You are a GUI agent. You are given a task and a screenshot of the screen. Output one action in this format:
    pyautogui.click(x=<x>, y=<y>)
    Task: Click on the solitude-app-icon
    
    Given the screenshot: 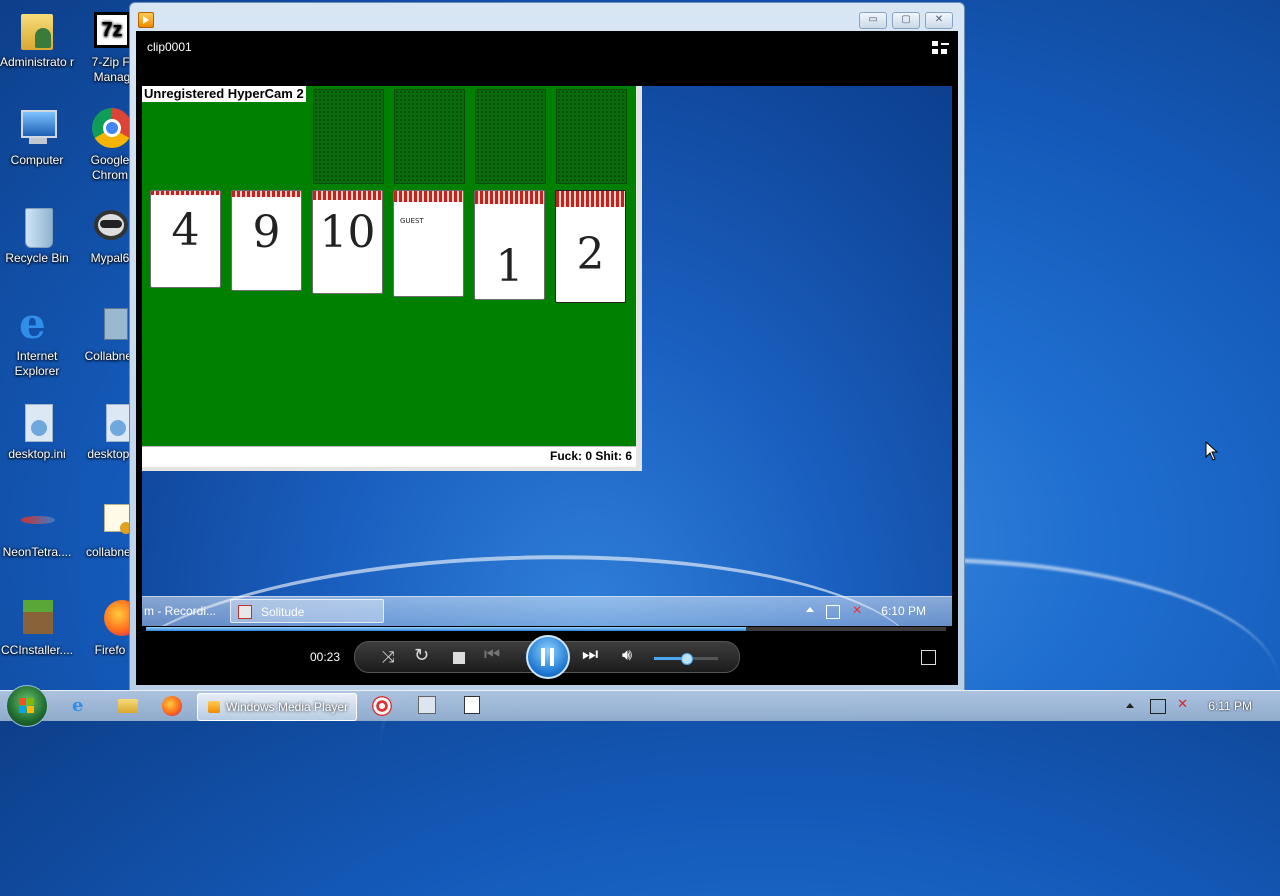 What is the action you would take?
    pyautogui.click(x=245, y=612)
    